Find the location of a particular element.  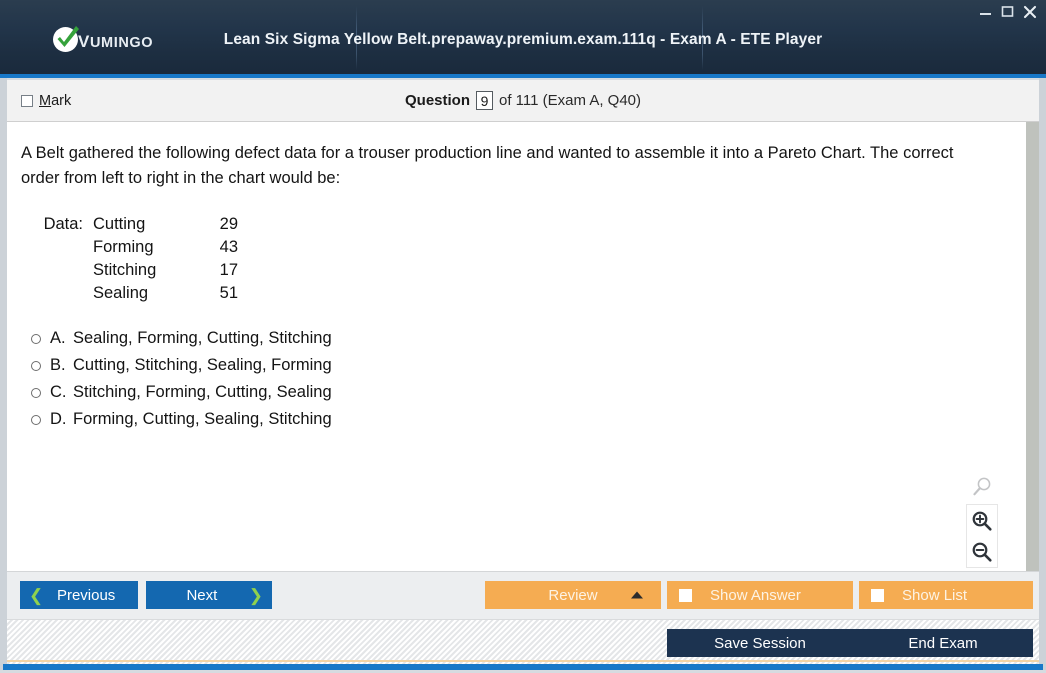

defect-name: Sealing is located at coordinates (121, 293).